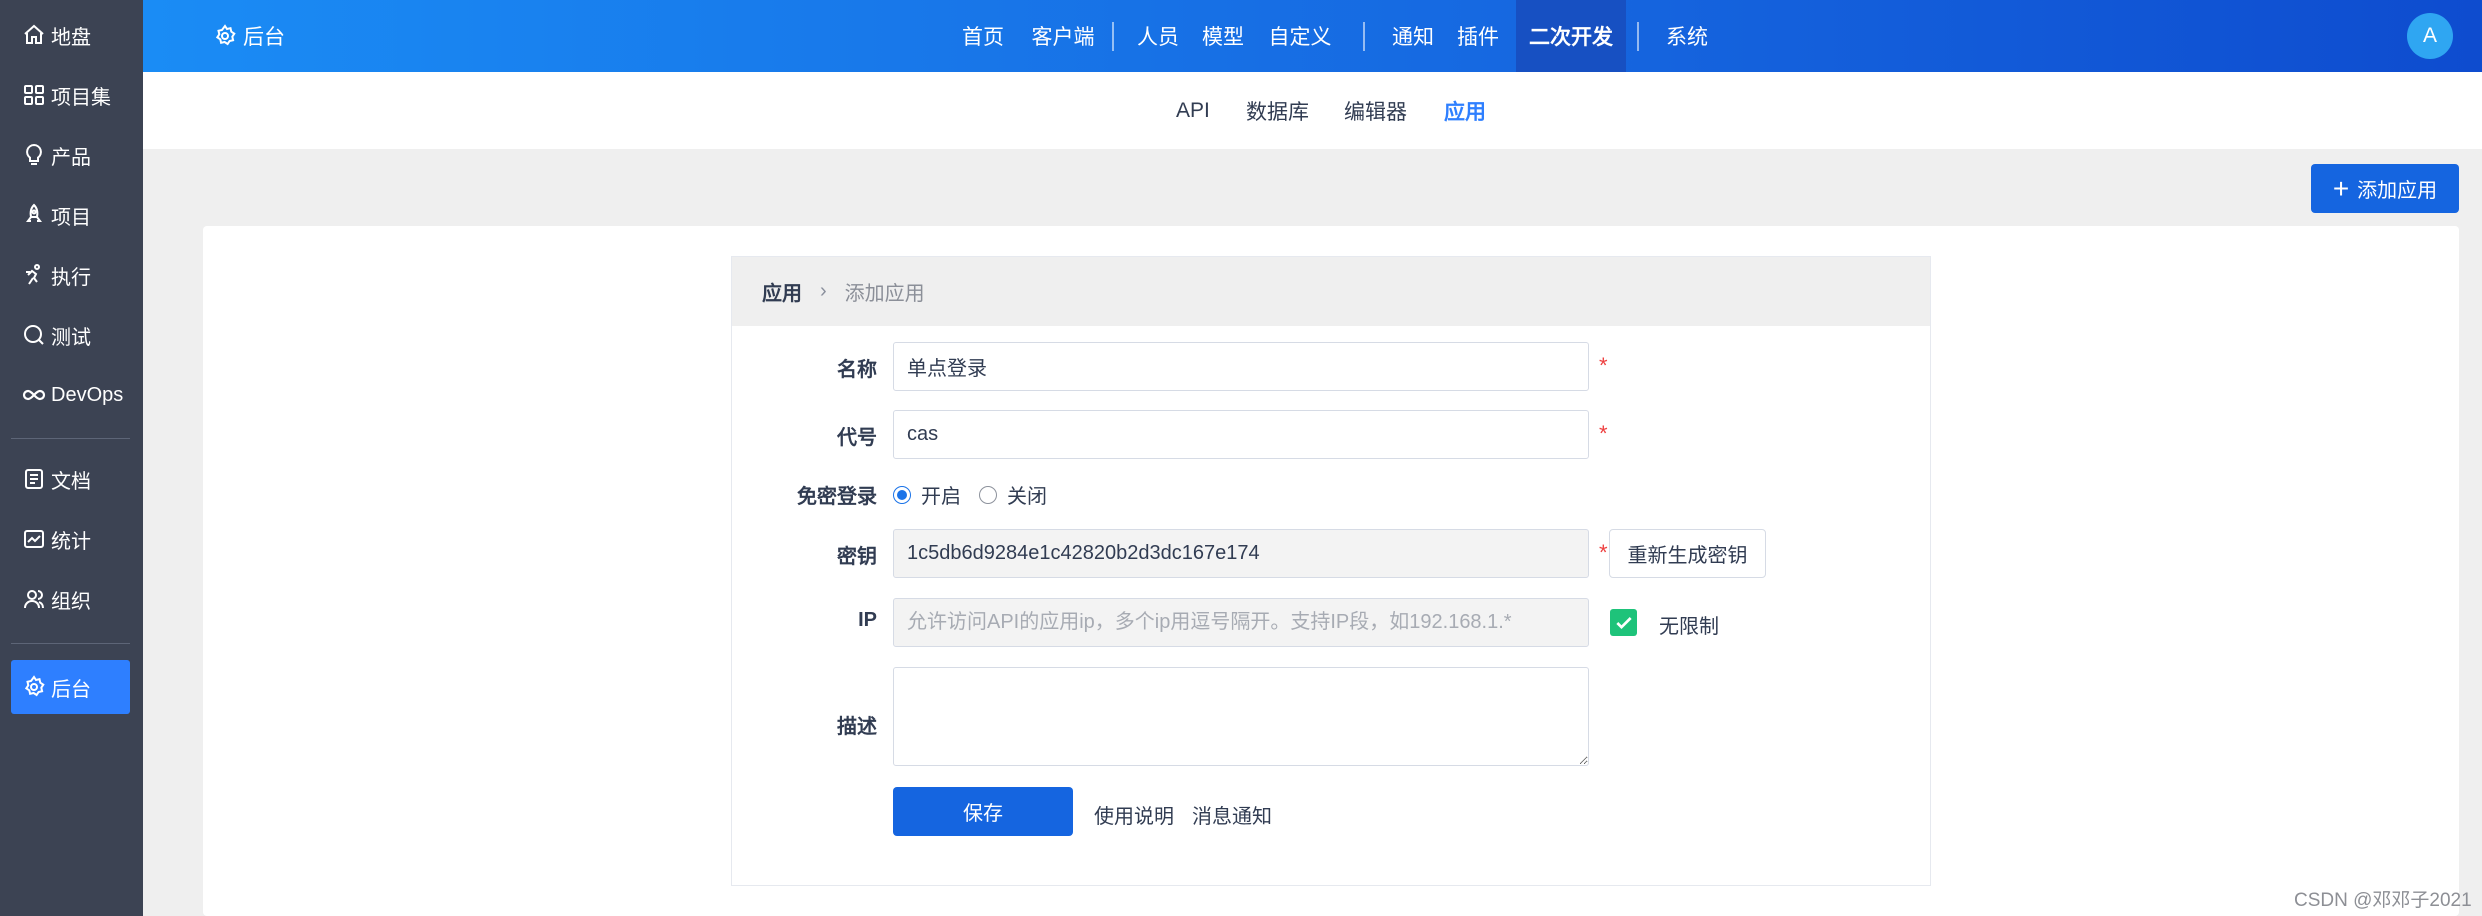 The width and height of the screenshot is (2482, 916). I want to click on users-icon, so click(34, 599).